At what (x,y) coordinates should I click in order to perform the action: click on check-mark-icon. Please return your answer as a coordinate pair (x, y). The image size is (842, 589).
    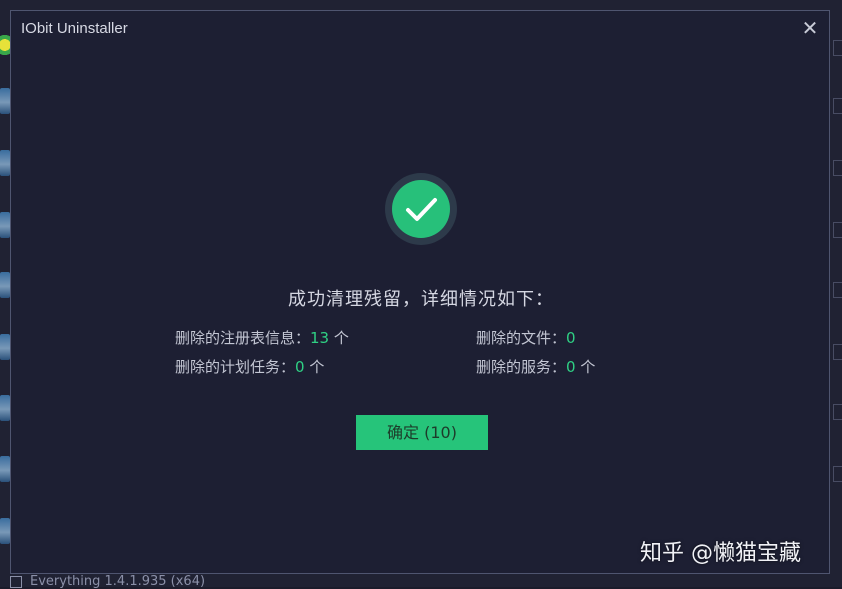
    Looking at the image, I should click on (421, 209).